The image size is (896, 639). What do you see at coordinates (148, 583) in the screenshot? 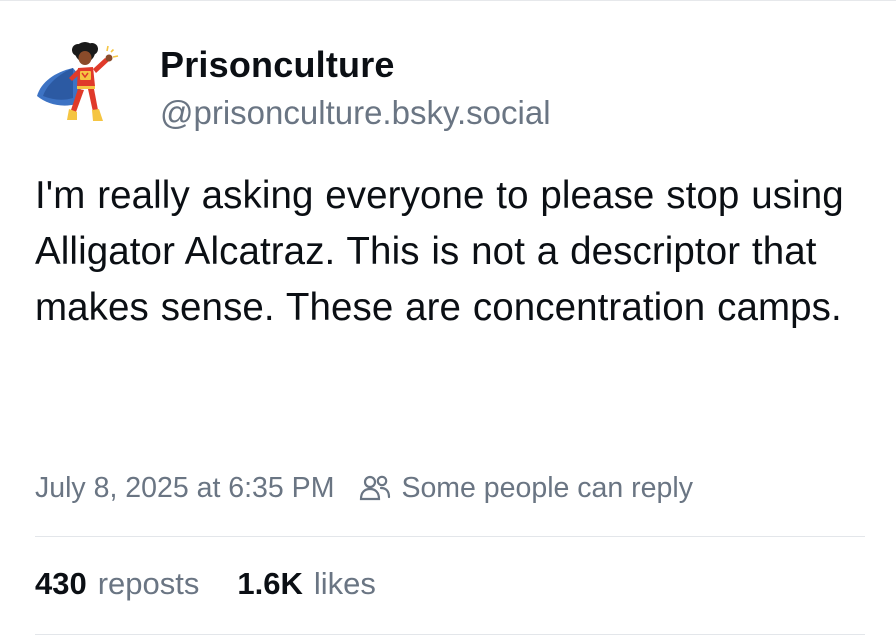
I see `reposts-label: reposts` at bounding box center [148, 583].